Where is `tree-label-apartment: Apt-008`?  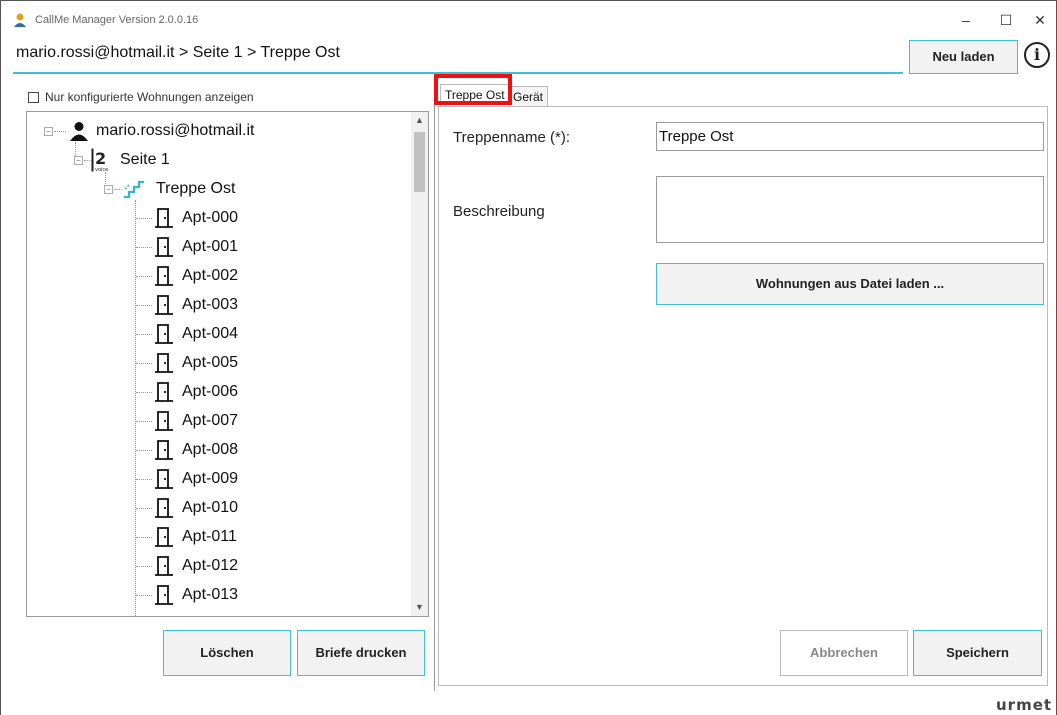 tree-label-apartment: Apt-008 is located at coordinates (210, 449).